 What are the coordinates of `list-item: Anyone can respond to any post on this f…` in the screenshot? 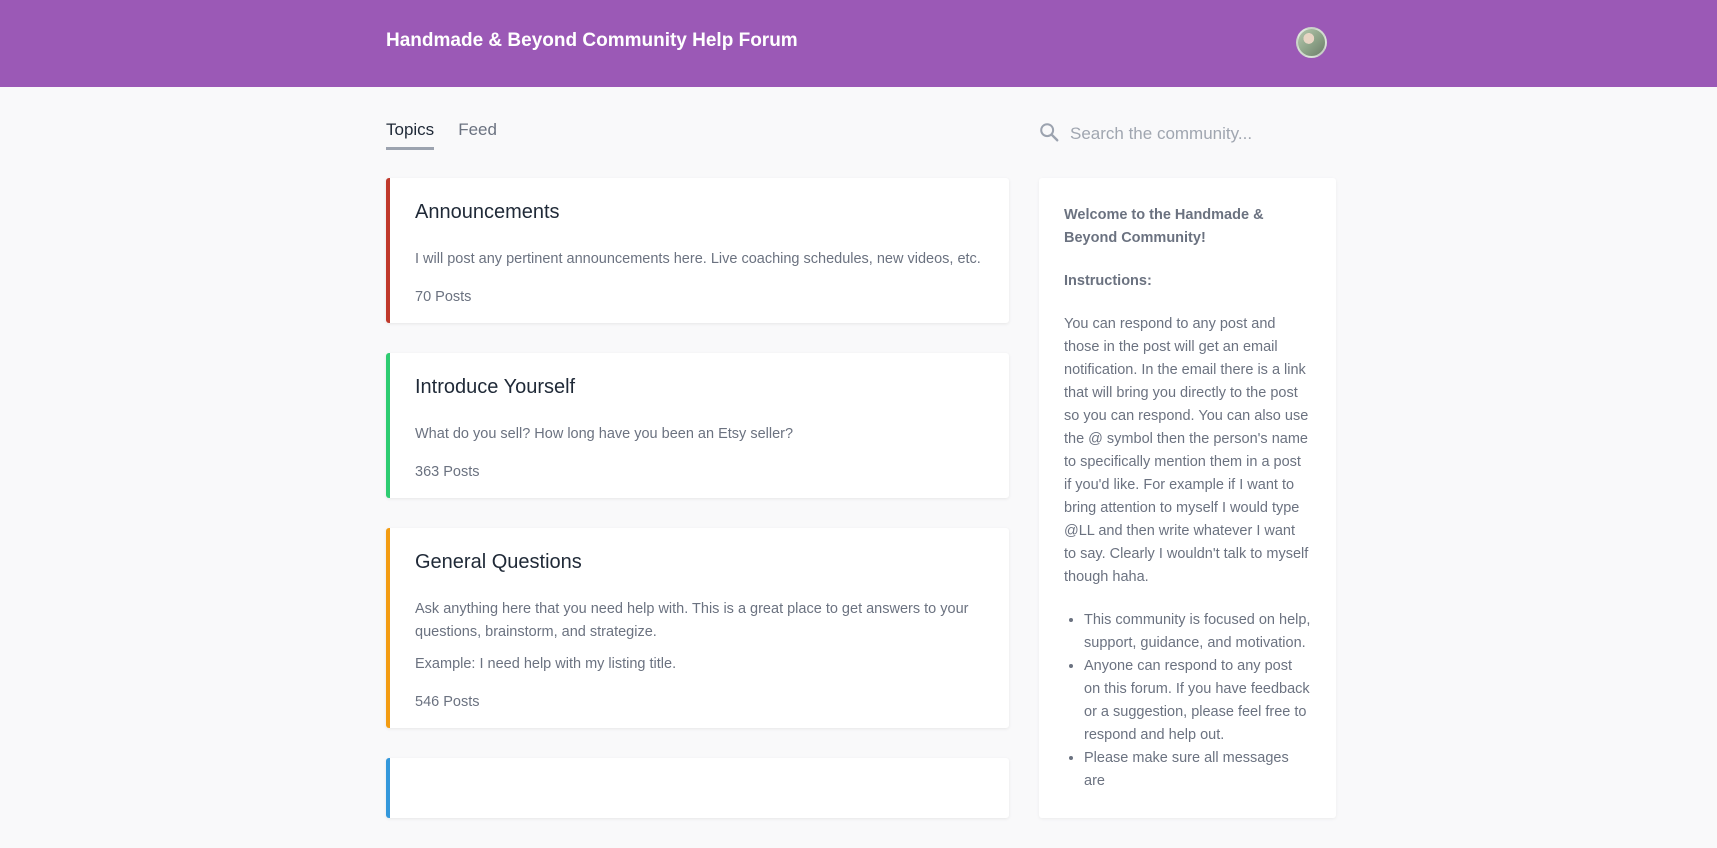 It's located at (1197, 701).